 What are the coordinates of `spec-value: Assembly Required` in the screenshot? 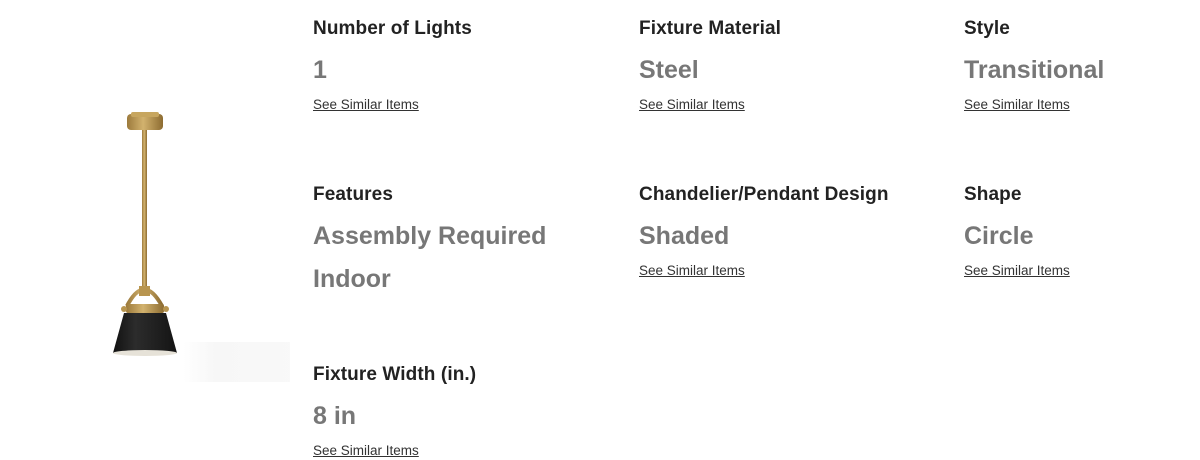 It's located at (430, 236).